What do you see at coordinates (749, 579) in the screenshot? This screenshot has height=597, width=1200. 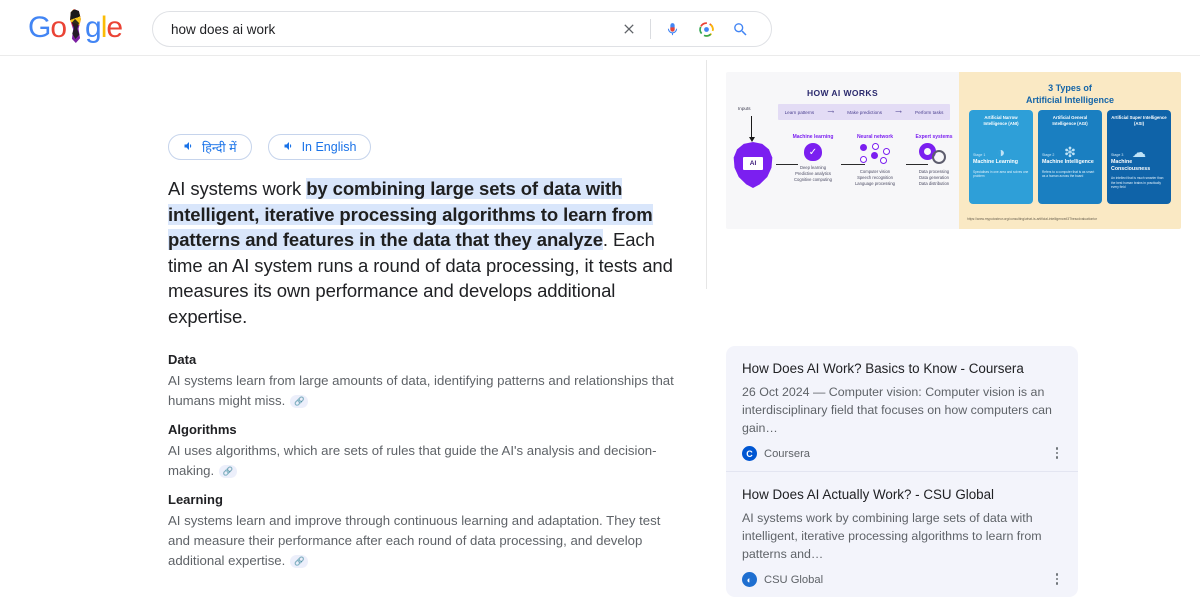 I see `csu-global-favicon-icon: ◐` at bounding box center [749, 579].